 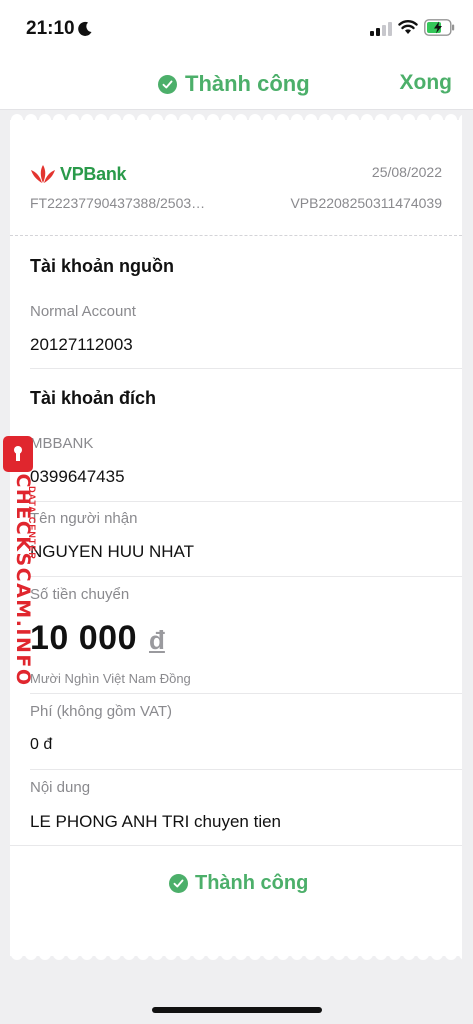 What do you see at coordinates (247, 83) in the screenshot?
I see `header-title-text: Thành công` at bounding box center [247, 83].